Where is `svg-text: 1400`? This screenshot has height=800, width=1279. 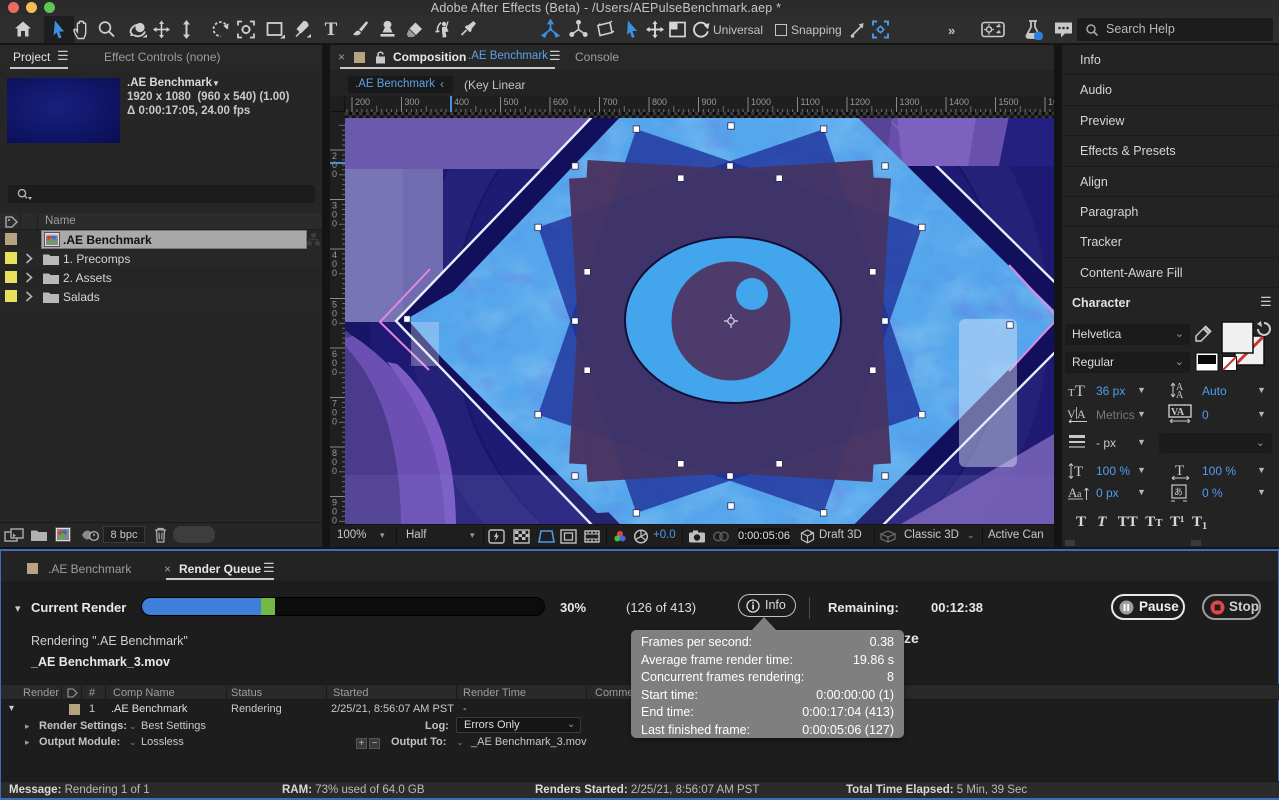 svg-text: 1400 is located at coordinates (959, 102).